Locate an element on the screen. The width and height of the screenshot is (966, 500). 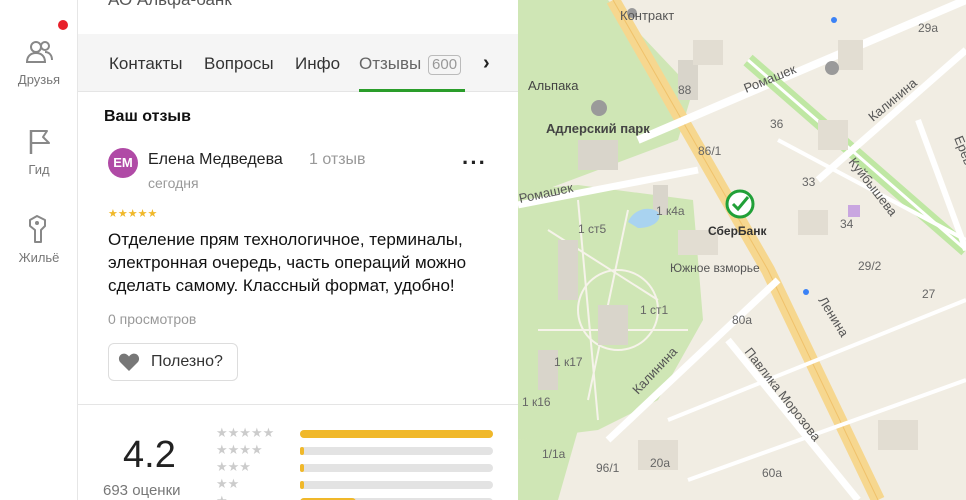
map-house-number: 86/1 is located at coordinates (710, 151).